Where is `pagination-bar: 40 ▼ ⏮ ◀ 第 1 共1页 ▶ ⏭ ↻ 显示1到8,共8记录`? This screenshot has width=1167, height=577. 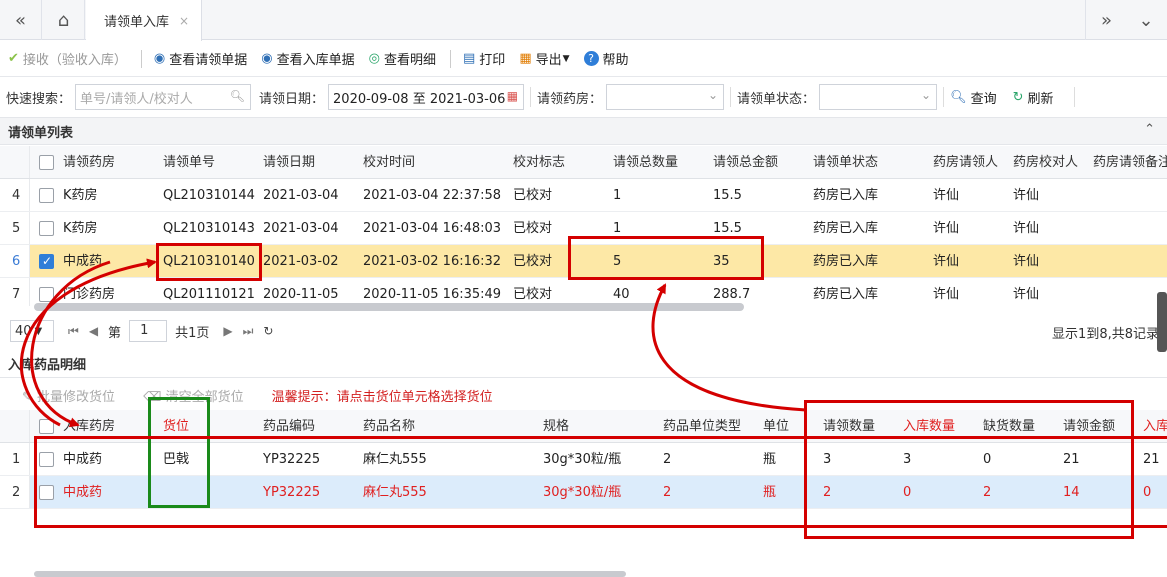 pagination-bar: 40 ▼ ⏮ ◀ 第 1 共1页 ▶ ⏭ ↻ 显示1到8,共8记录 is located at coordinates (583, 331).